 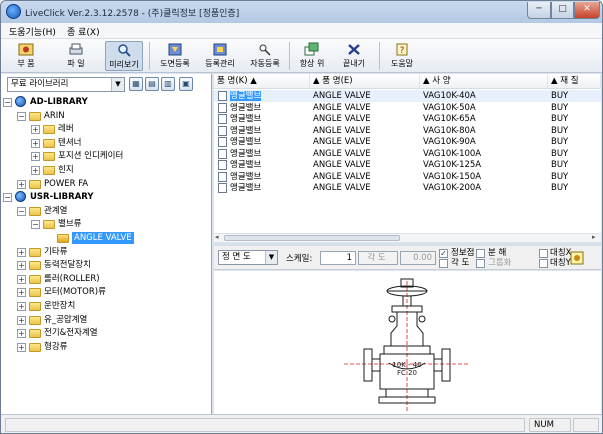 What do you see at coordinates (124, 56) in the screenshot?
I see `toolbar-preview-button: 미리보기` at bounding box center [124, 56].